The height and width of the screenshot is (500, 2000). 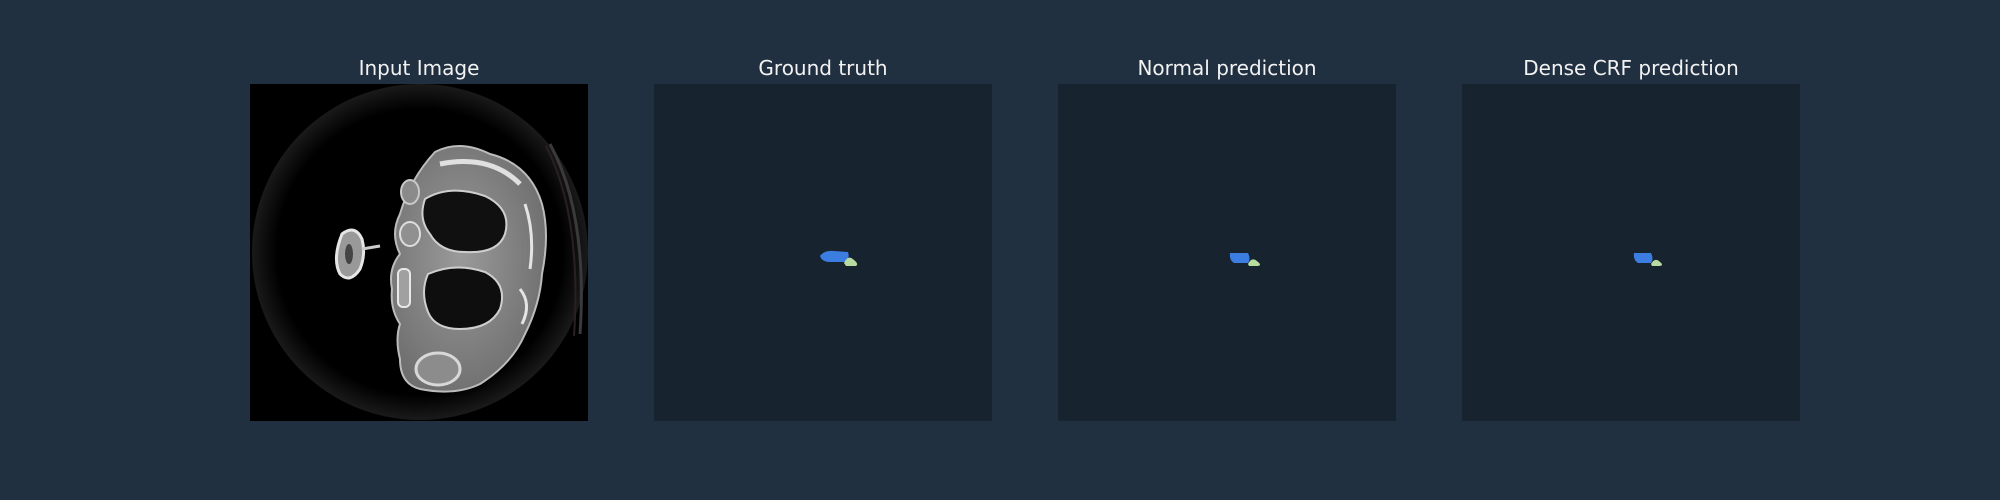 I want to click on ct-scan-image, so click(x=419, y=252).